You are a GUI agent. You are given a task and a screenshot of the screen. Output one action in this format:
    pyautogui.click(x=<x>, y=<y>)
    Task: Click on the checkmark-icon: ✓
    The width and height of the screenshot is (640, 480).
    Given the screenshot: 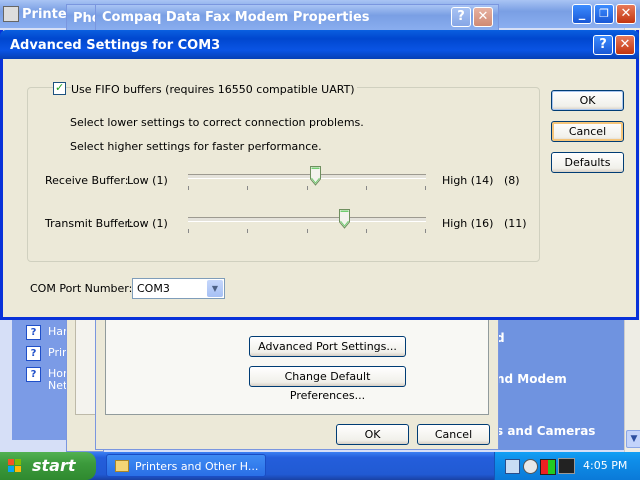 What is the action you would take?
    pyautogui.click(x=60, y=87)
    